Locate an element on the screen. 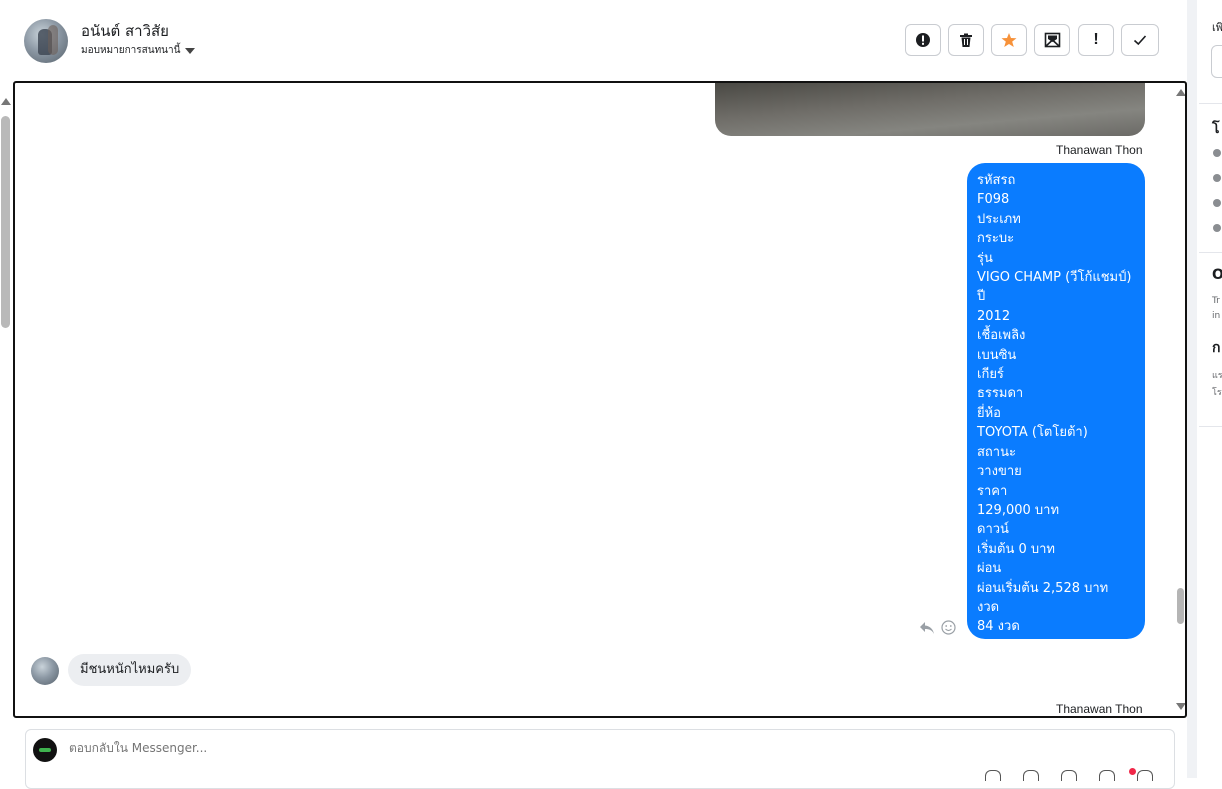 Image resolution: width=1222 pixels, height=789 pixels. reply-input is located at coordinates (419, 748).